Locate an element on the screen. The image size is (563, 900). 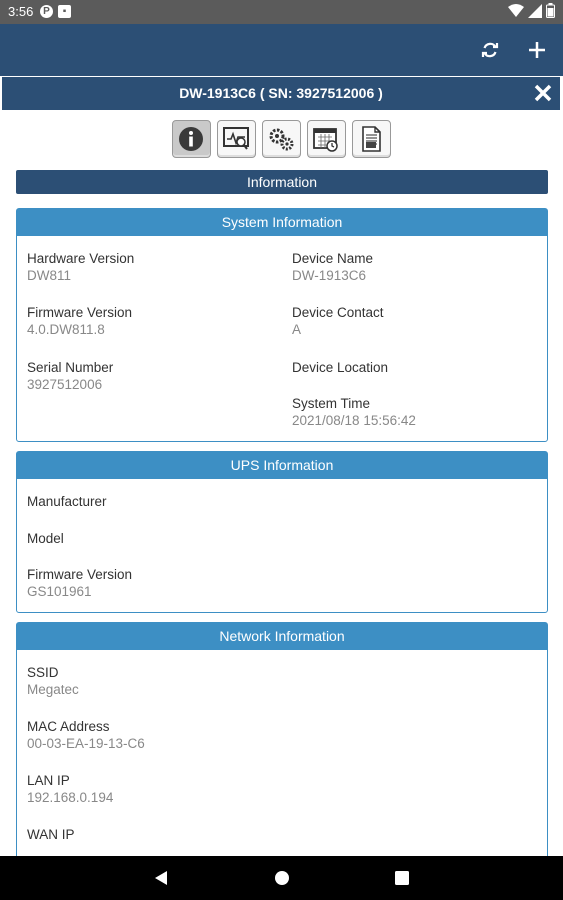
device-contact-value: A is located at coordinates (297, 329).